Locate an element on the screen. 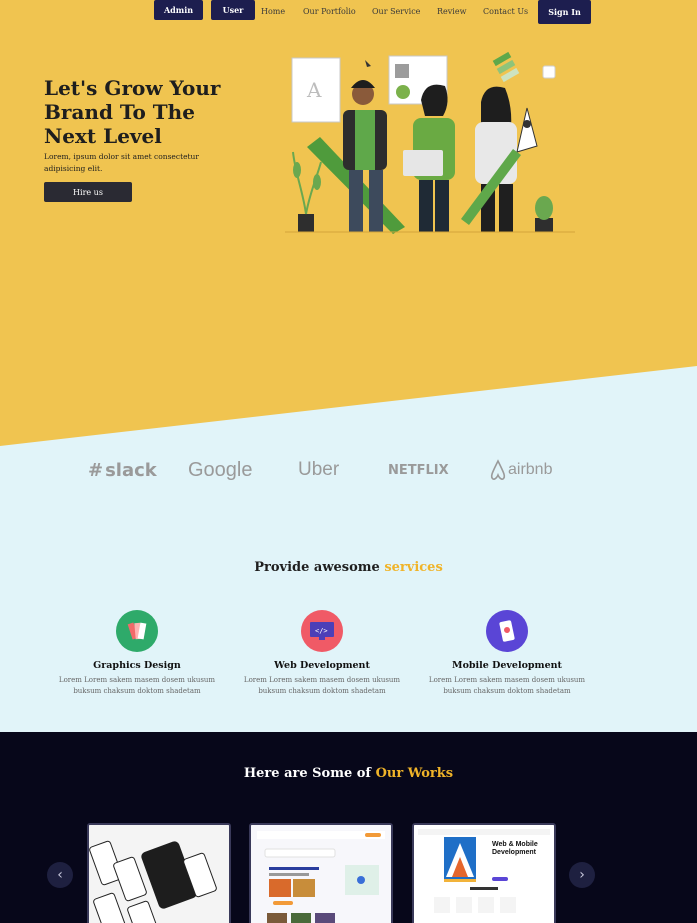 The image size is (697, 923). nav-link-review: Review is located at coordinates (451, 11).